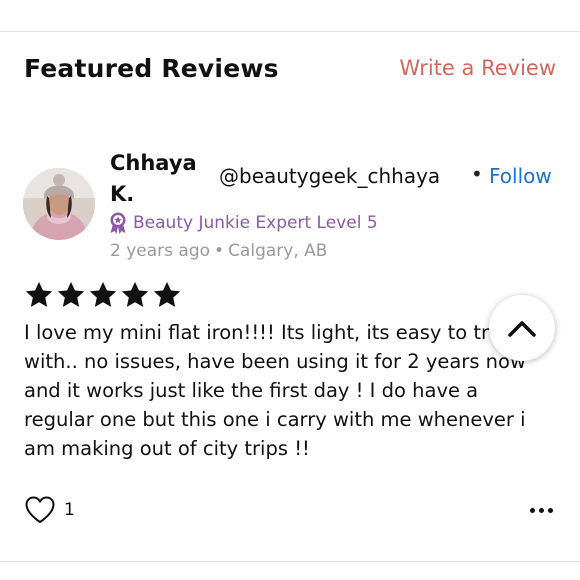  I want to click on heart-outline-icon, so click(40, 509).